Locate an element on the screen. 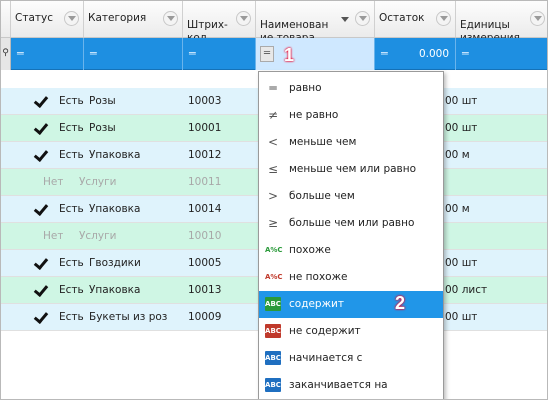  greater-or-equal-icon: ≥ is located at coordinates (273, 223).